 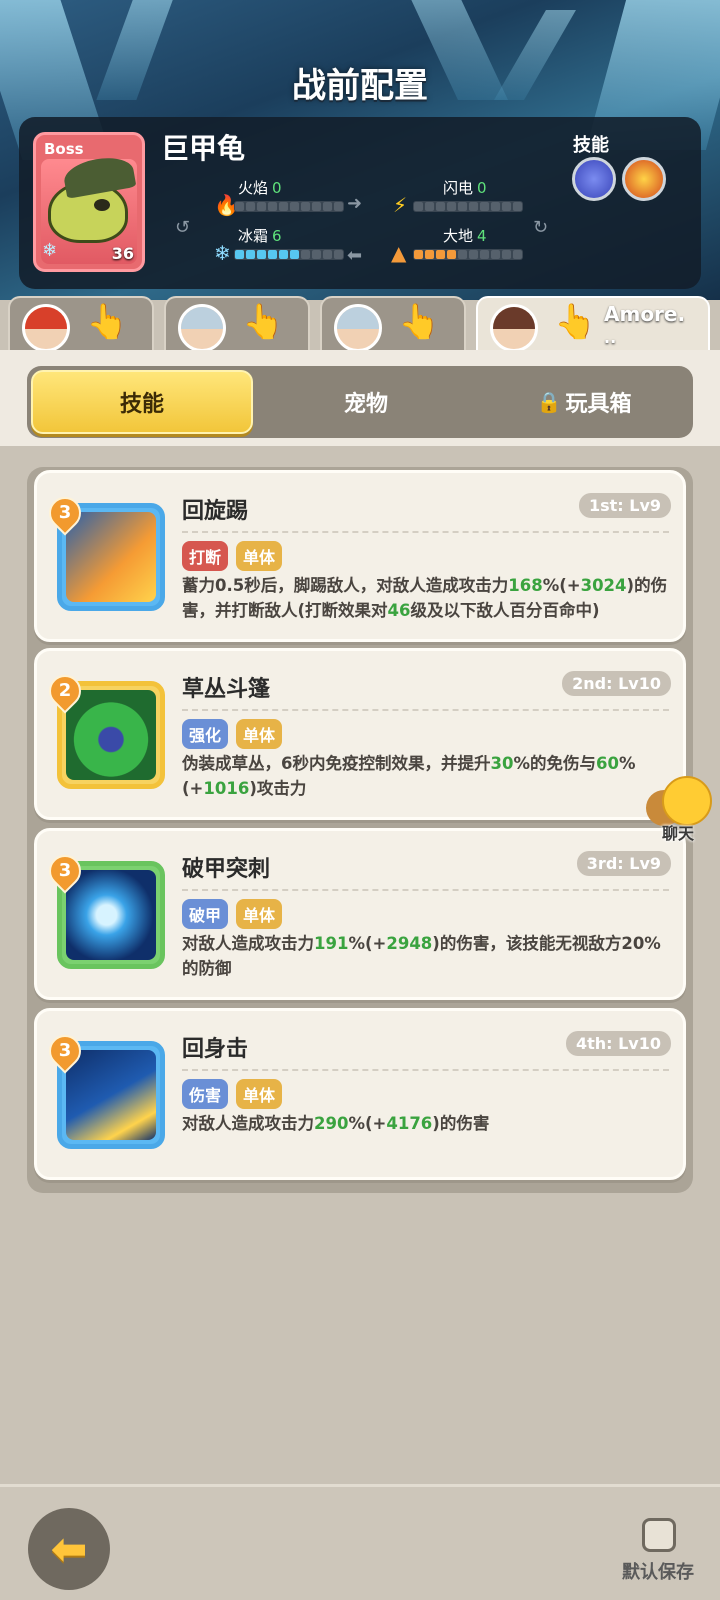 What do you see at coordinates (203, 148) in the screenshot?
I see `boss-name: 巨甲龟` at bounding box center [203, 148].